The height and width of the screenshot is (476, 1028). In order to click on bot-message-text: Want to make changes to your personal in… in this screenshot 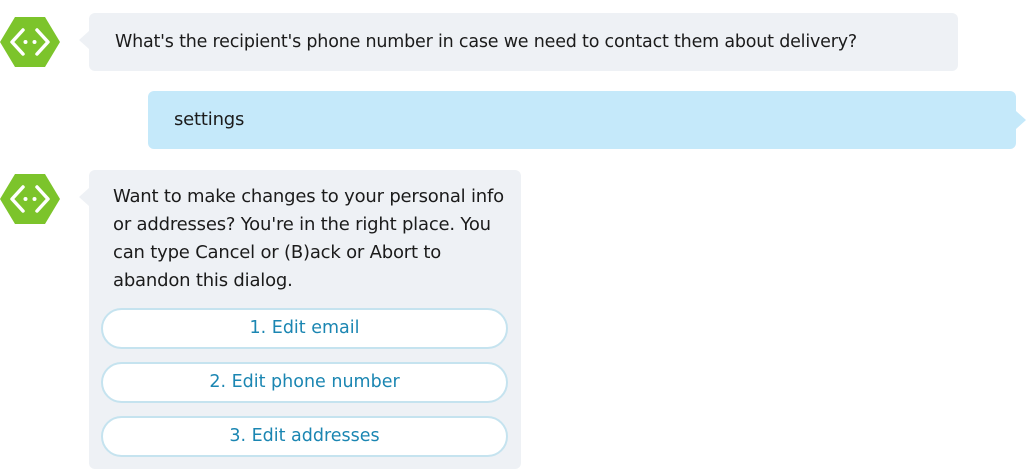, I will do `click(308, 238)`.